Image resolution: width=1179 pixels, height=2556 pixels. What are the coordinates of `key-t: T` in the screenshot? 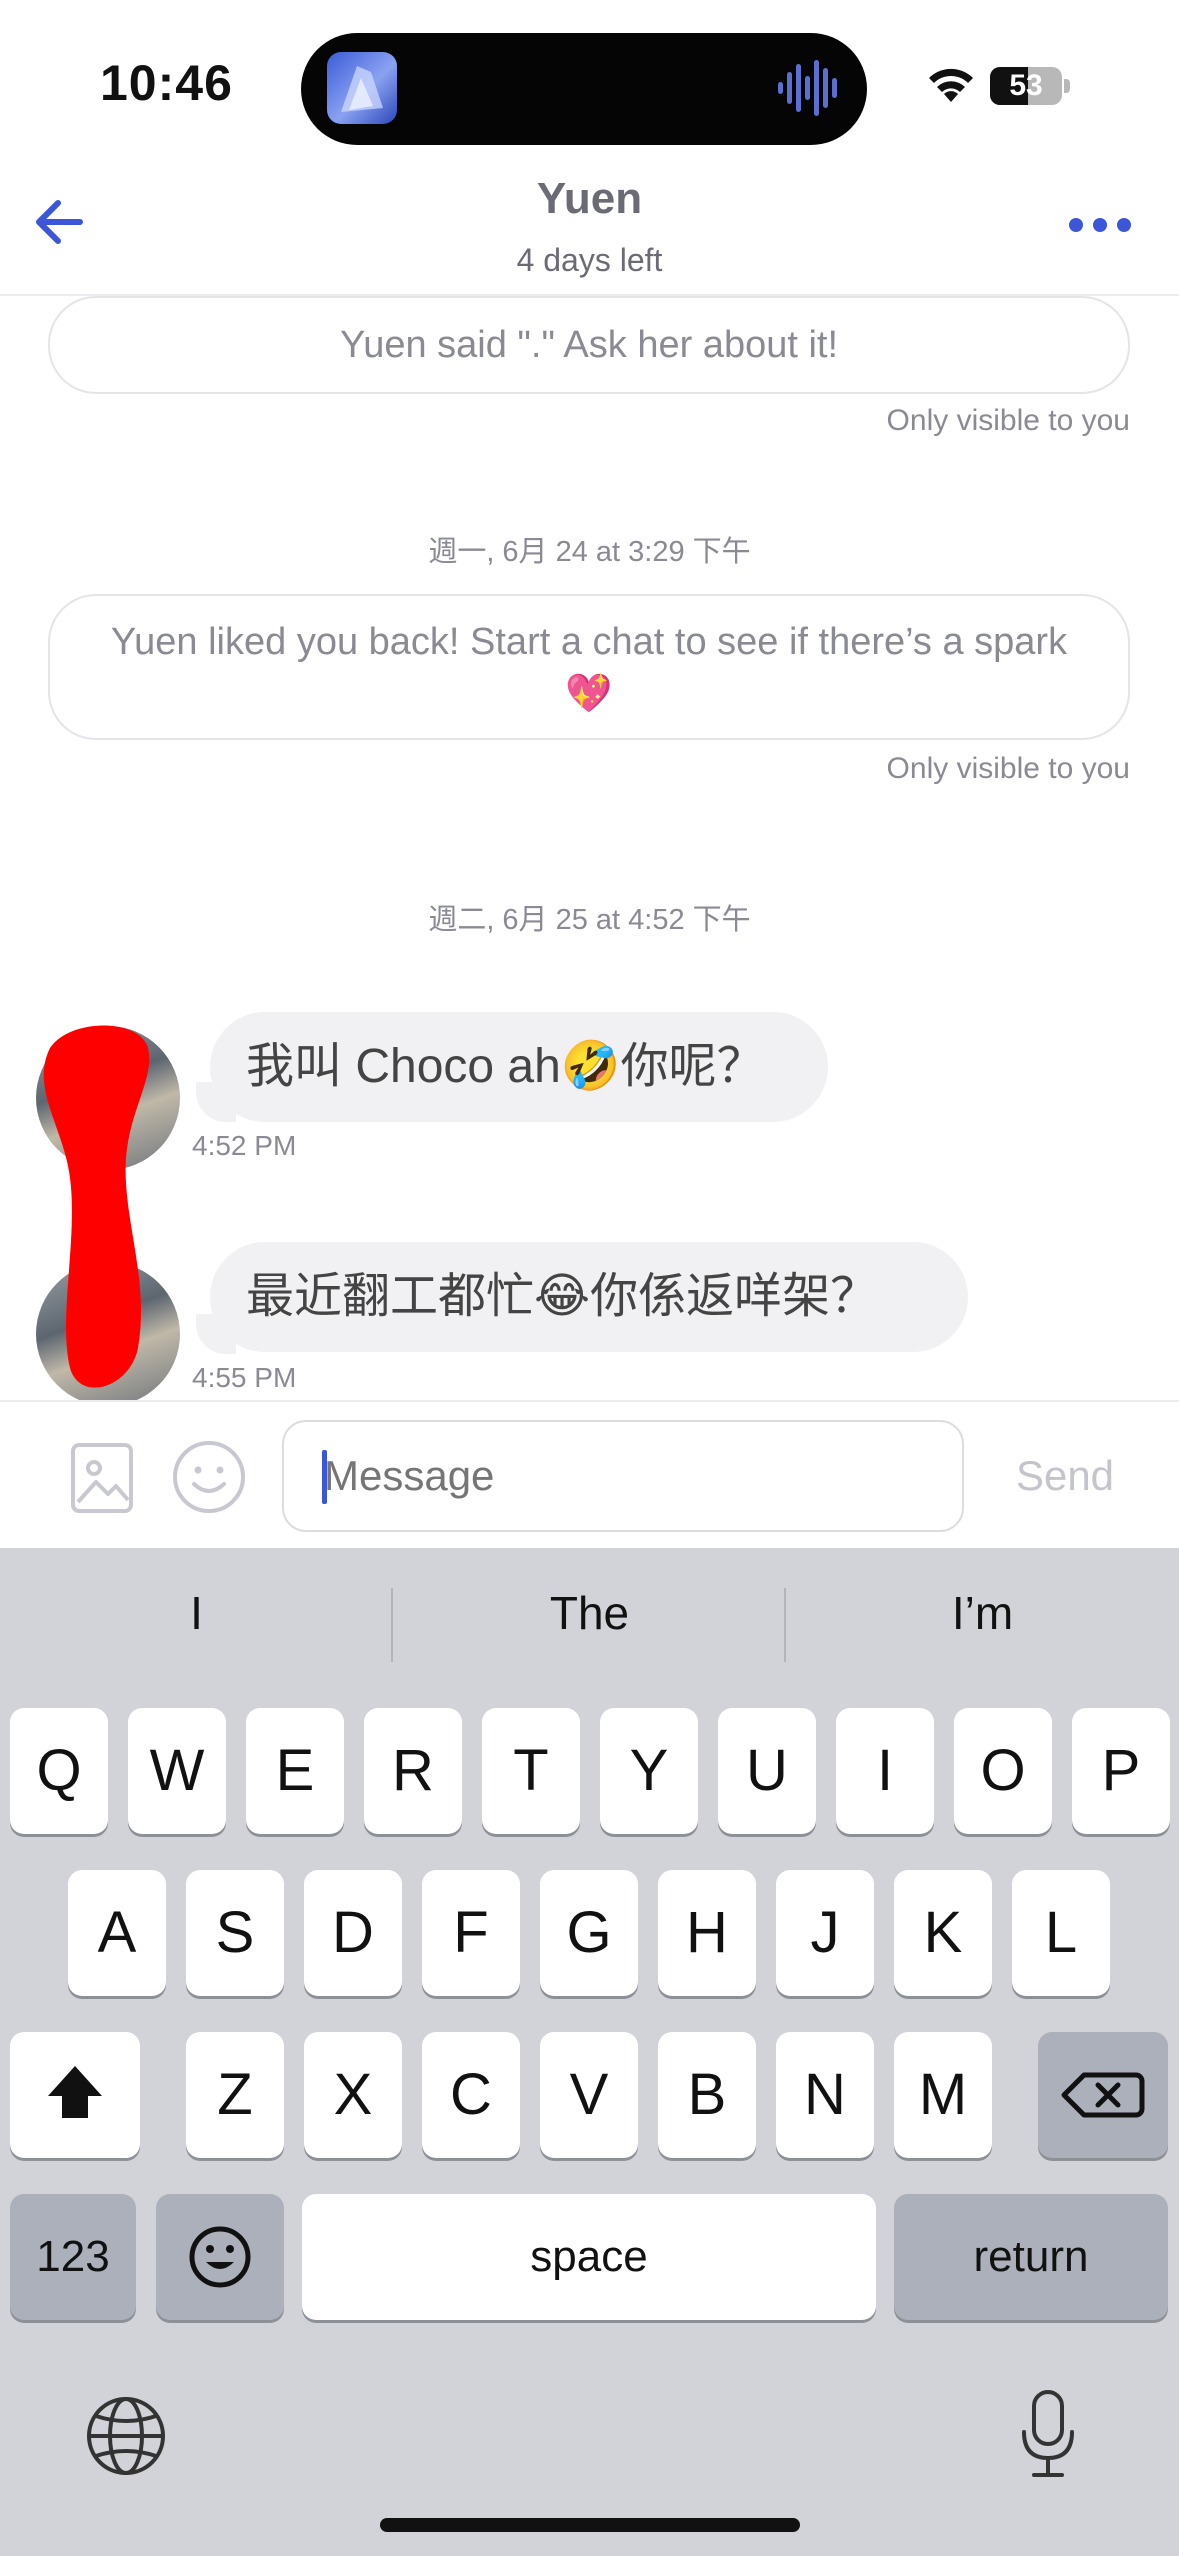 It's located at (531, 1771).